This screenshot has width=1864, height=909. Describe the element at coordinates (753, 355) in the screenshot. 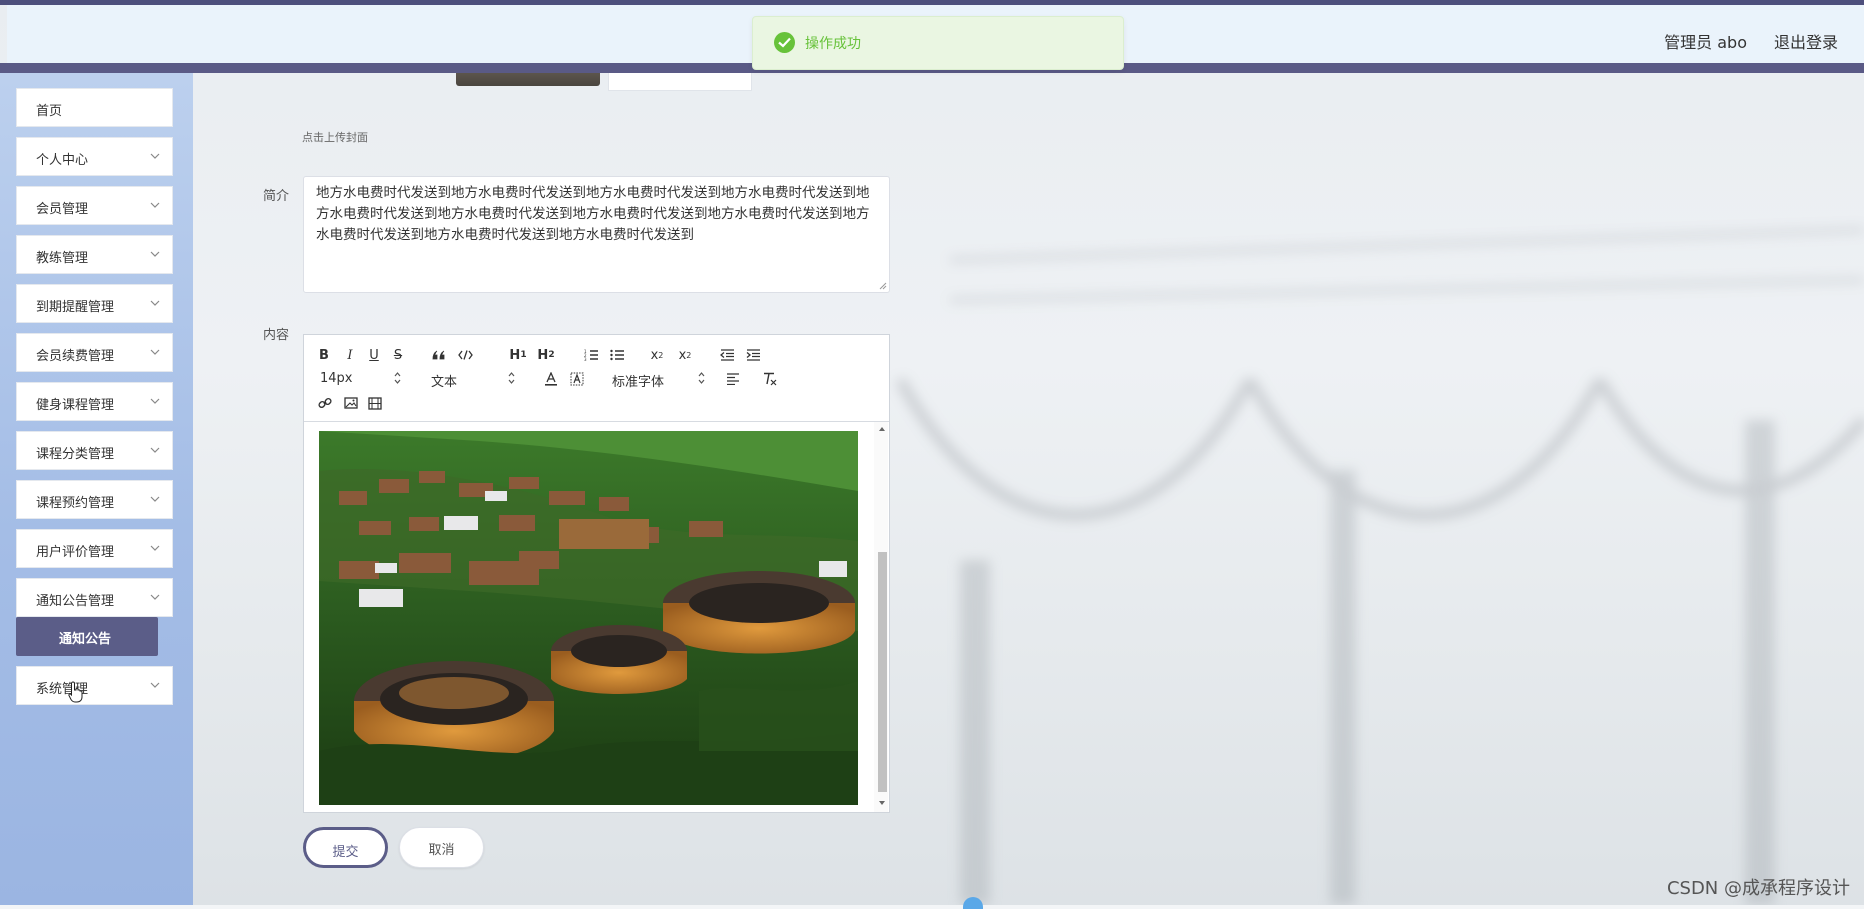

I see `indent-icon` at that location.